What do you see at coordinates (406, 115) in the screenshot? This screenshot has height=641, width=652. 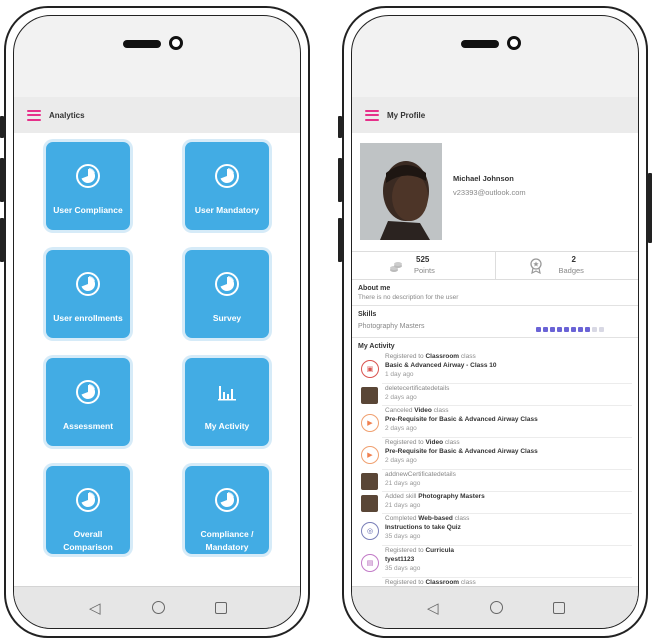 I see `page-title: My Profile` at bounding box center [406, 115].